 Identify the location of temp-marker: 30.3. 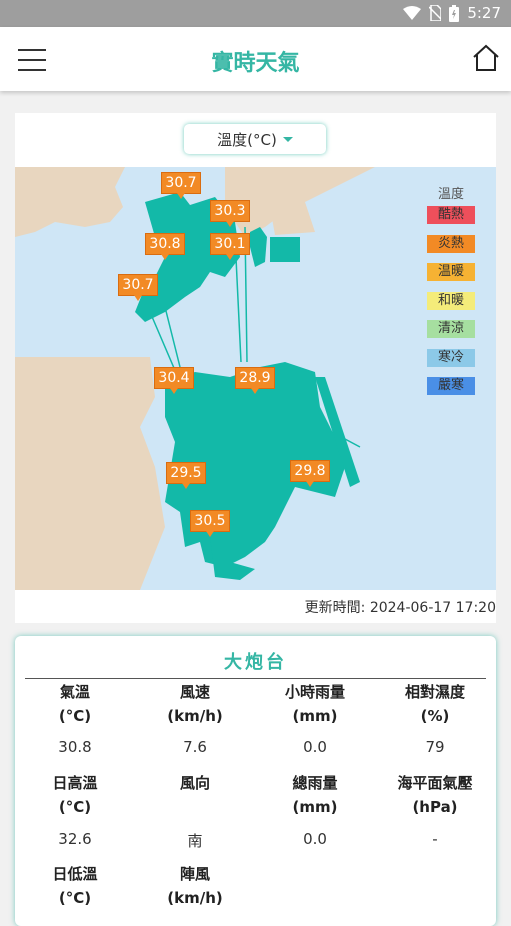
(230, 213).